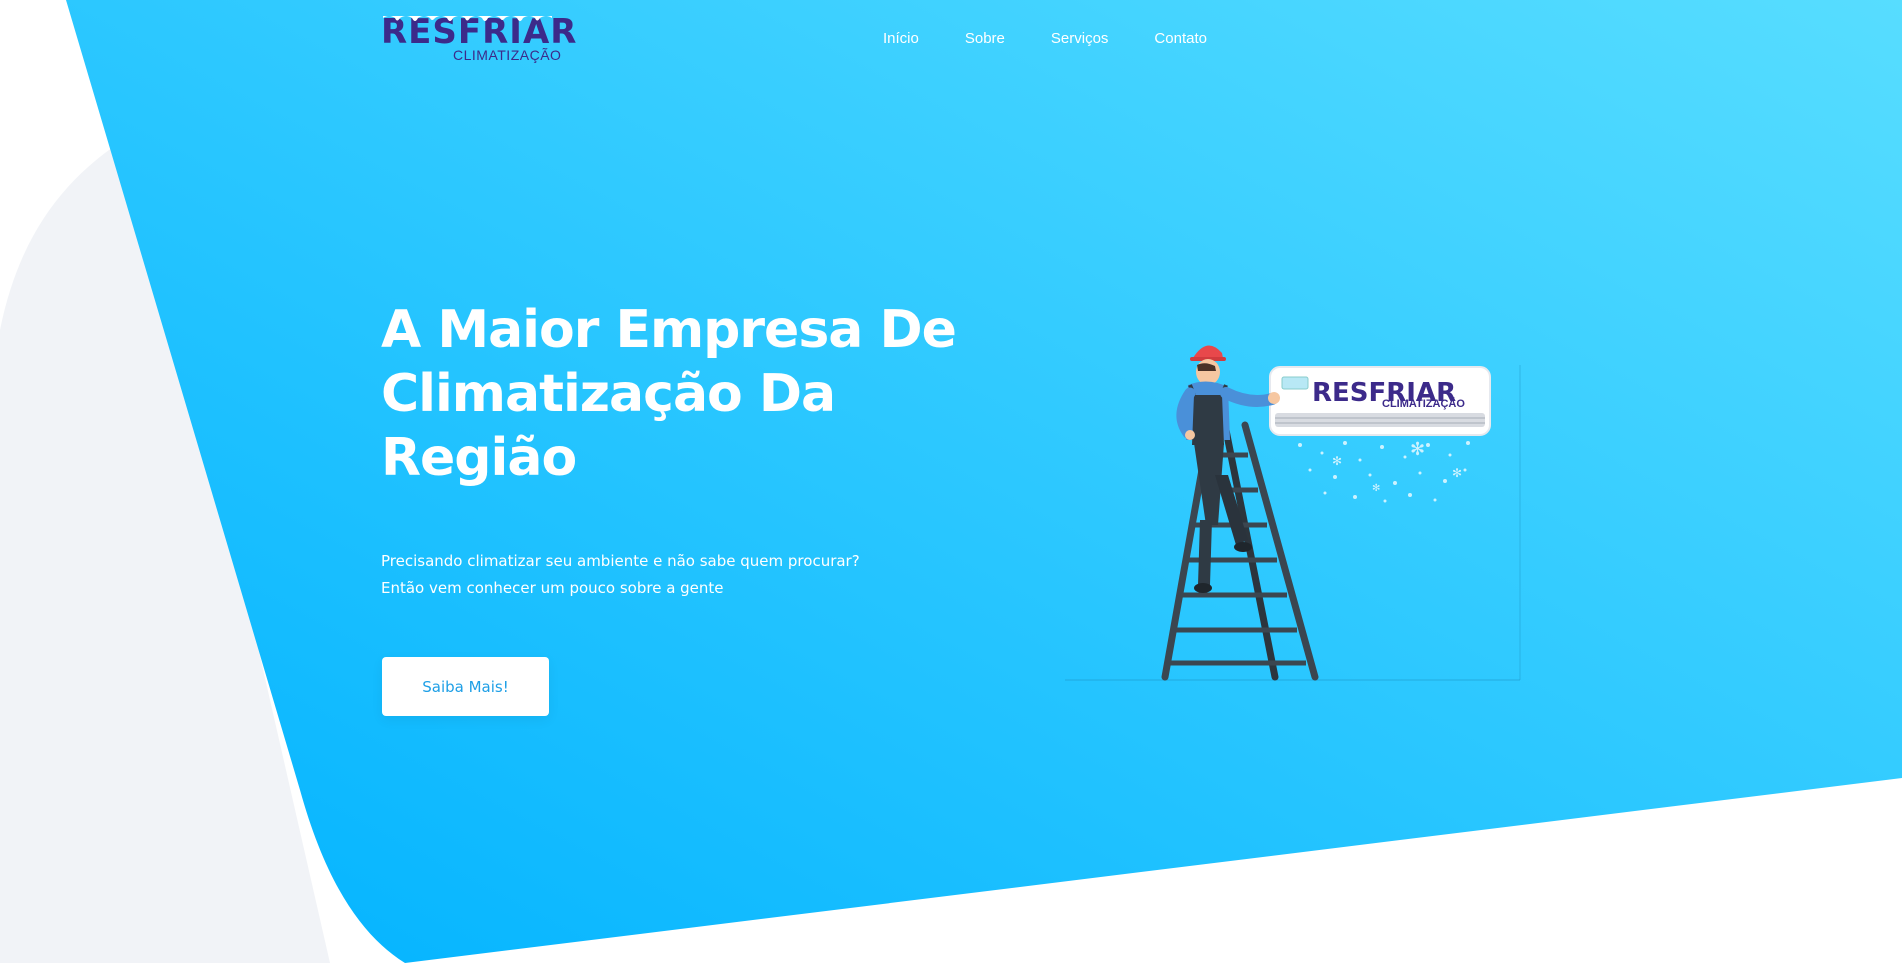 This screenshot has height=963, width=1902. What do you see at coordinates (467, 18) in the screenshot?
I see `snow-cap-icon` at bounding box center [467, 18].